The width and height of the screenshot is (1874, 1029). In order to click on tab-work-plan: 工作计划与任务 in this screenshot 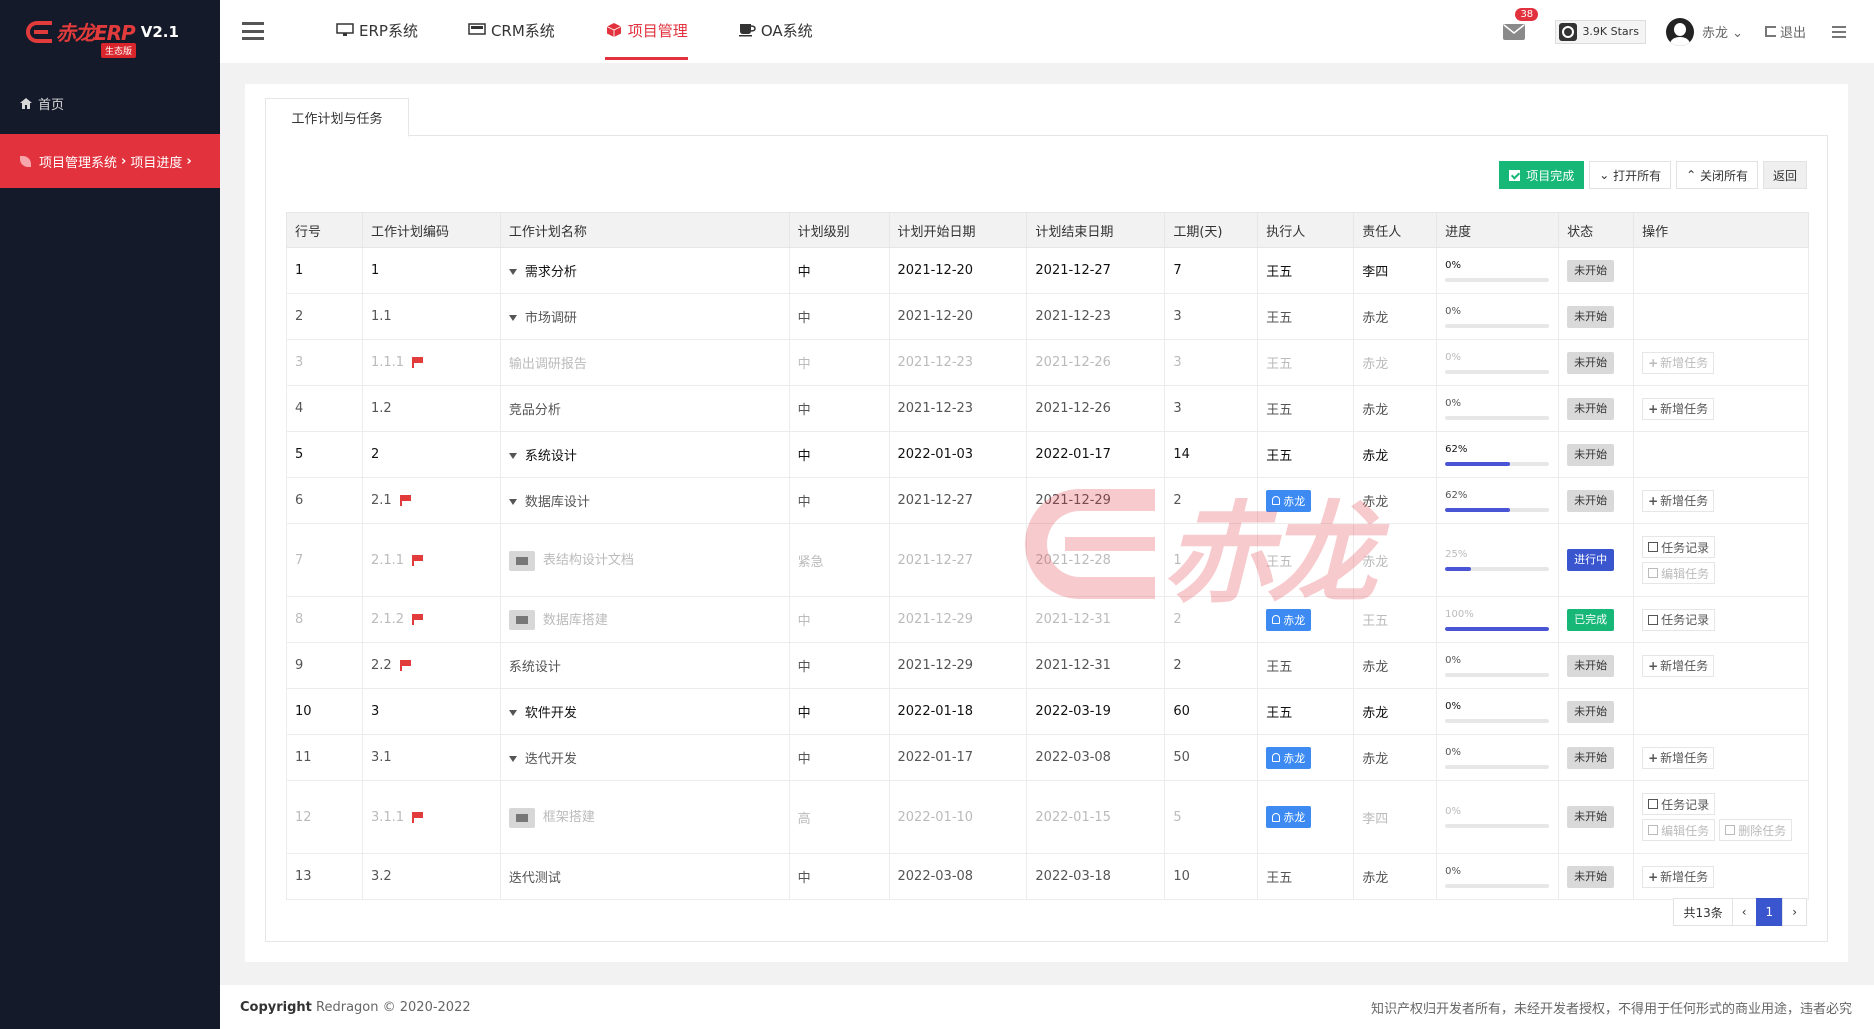, I will do `click(337, 117)`.